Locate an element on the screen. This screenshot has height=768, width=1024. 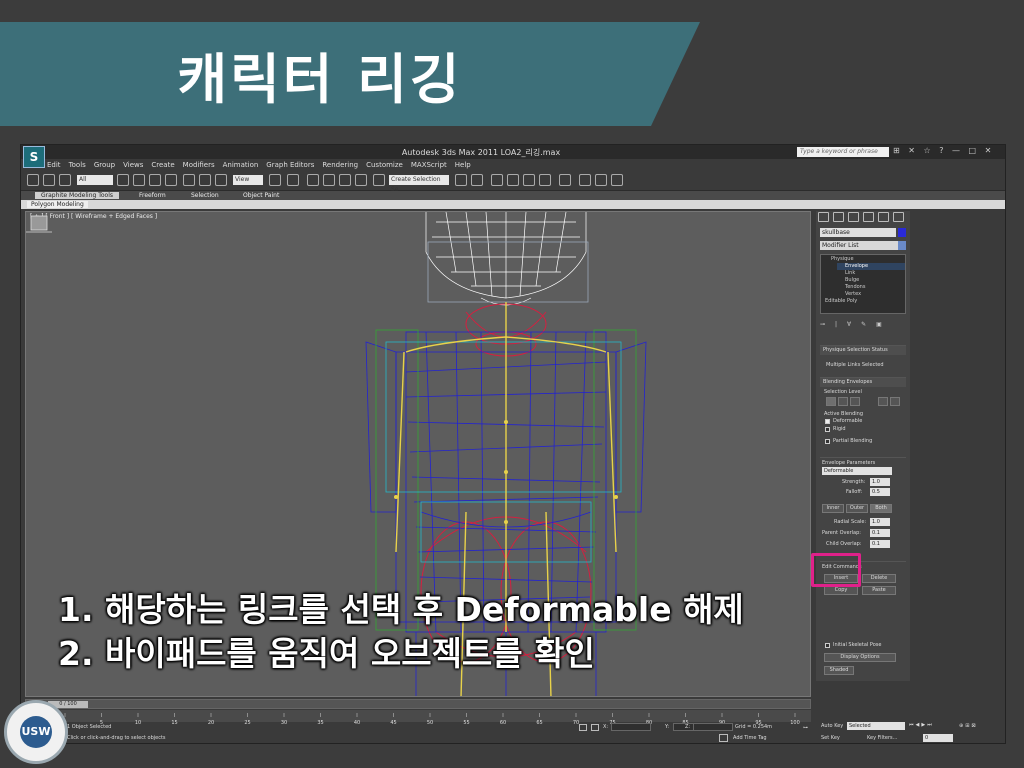
ref-coord-dropdown: View is located at coordinates (248, 180).